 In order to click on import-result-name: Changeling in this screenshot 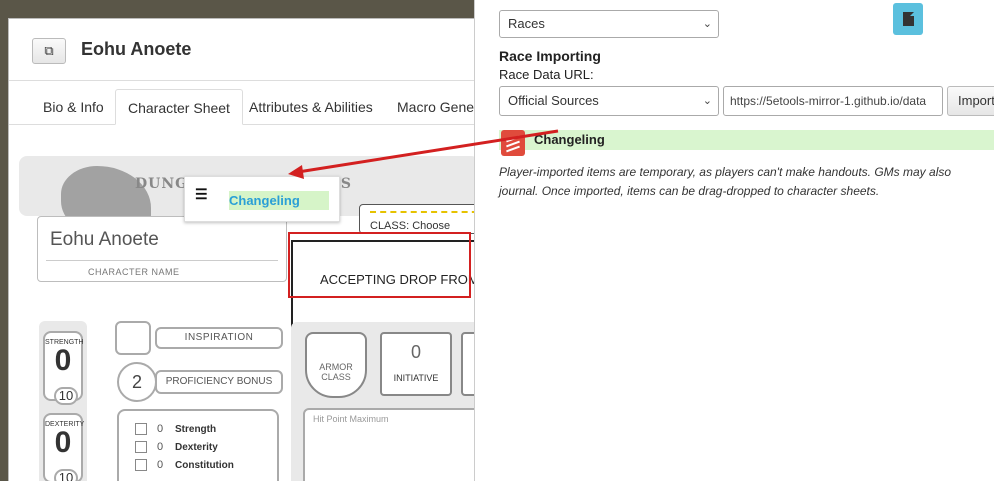, I will do `click(569, 139)`.